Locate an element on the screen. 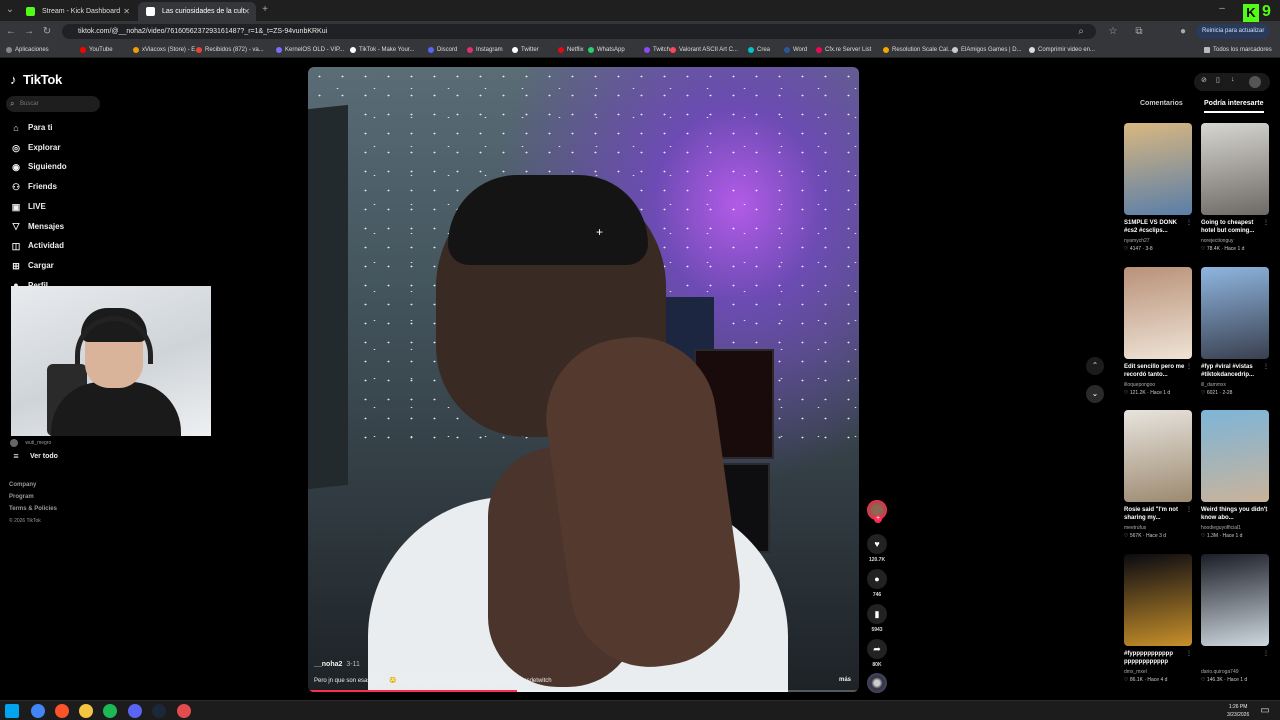  video-user: meetrufus is located at coordinates (1158, 528).